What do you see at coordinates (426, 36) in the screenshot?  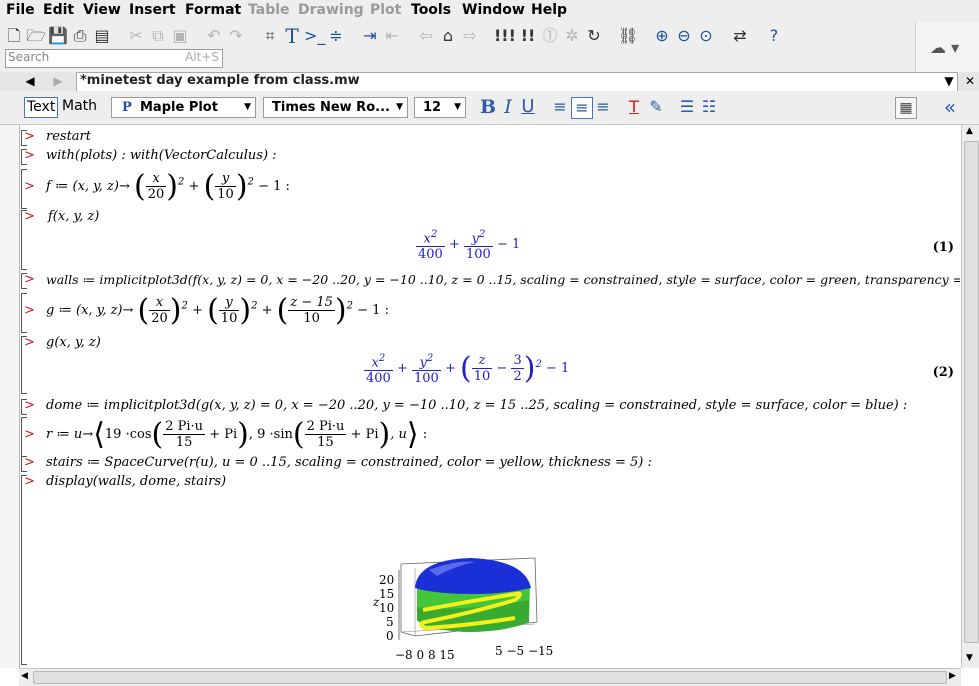 I see `back-icon: ⇦` at bounding box center [426, 36].